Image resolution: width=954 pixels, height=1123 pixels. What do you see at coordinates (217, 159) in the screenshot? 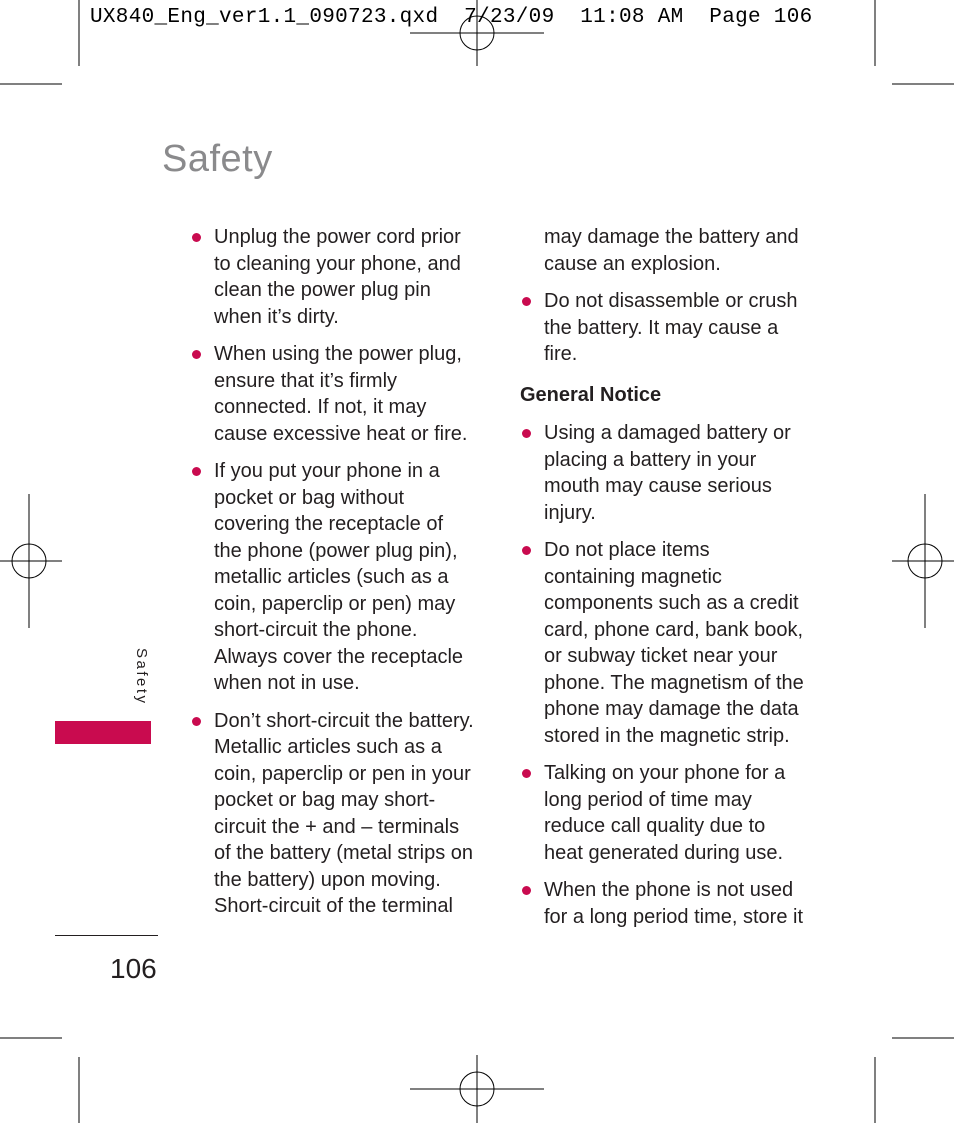
I see `page-title: Safety` at bounding box center [217, 159].